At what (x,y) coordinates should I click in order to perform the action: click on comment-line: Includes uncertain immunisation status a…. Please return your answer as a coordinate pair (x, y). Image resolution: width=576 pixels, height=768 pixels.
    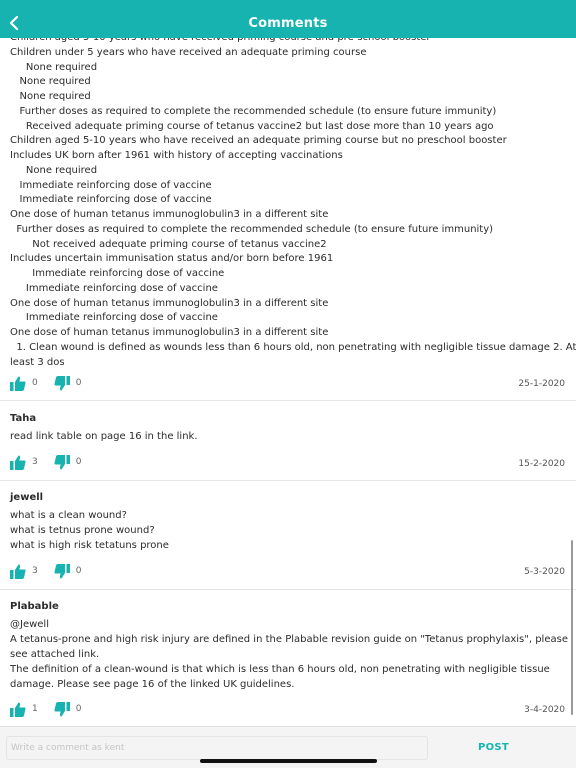
    Looking at the image, I should click on (172, 259).